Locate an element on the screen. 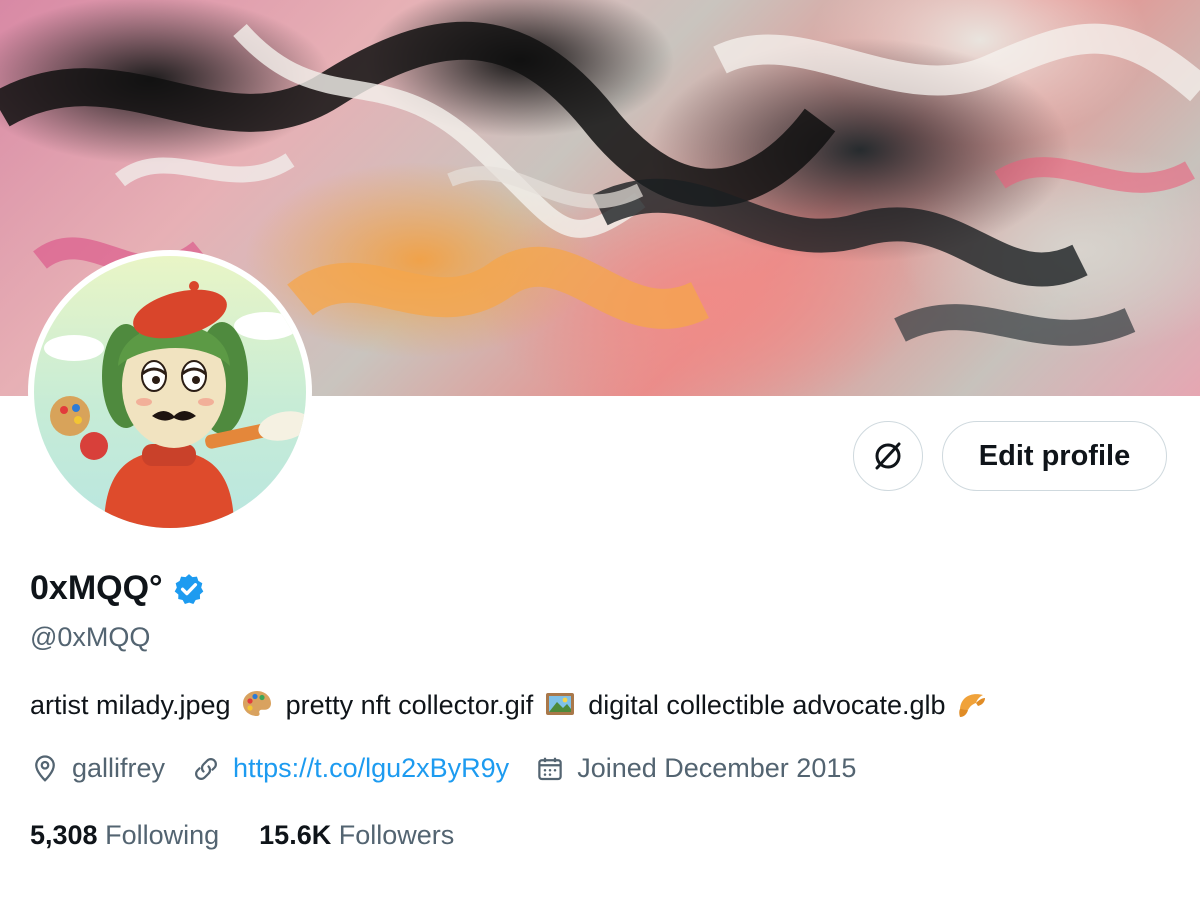 The width and height of the screenshot is (1200, 904). name-row: 0xMQQ° is located at coordinates (118, 588).